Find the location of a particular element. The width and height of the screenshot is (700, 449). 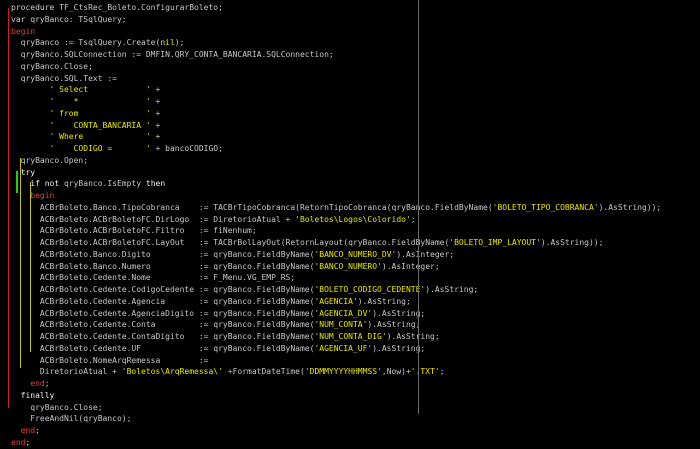

code-line: if not qryBanco.IsEmpty then is located at coordinates (350, 184).